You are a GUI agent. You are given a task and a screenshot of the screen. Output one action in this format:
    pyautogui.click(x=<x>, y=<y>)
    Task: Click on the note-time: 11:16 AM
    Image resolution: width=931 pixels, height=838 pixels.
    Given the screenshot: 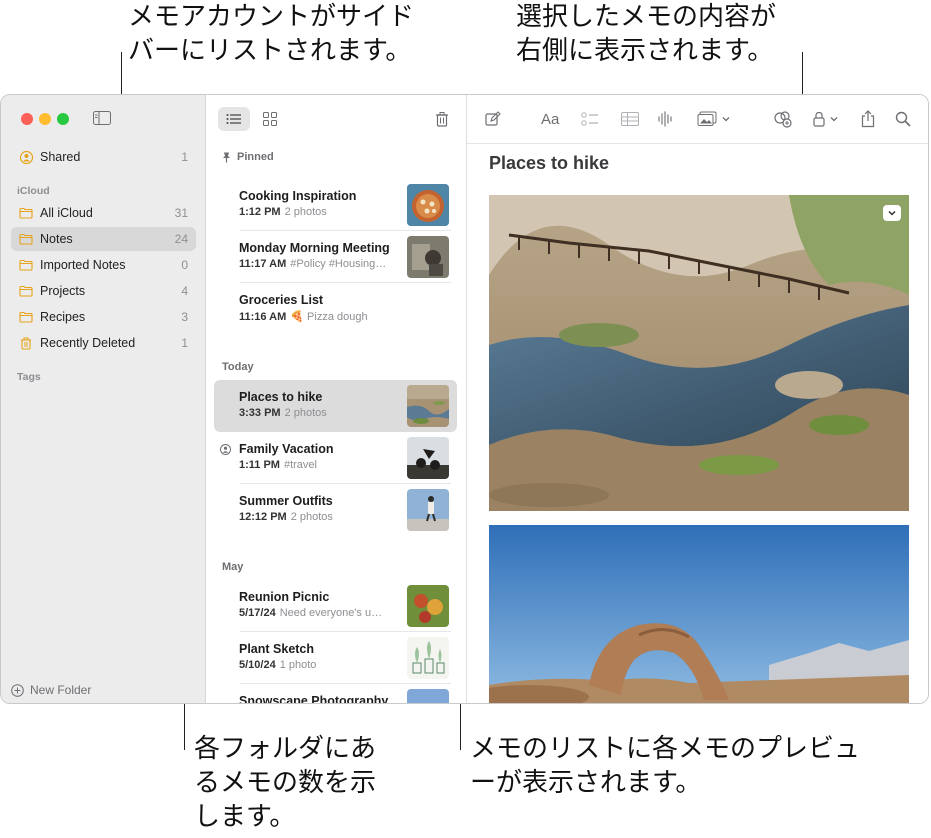 What is the action you would take?
    pyautogui.click(x=263, y=317)
    